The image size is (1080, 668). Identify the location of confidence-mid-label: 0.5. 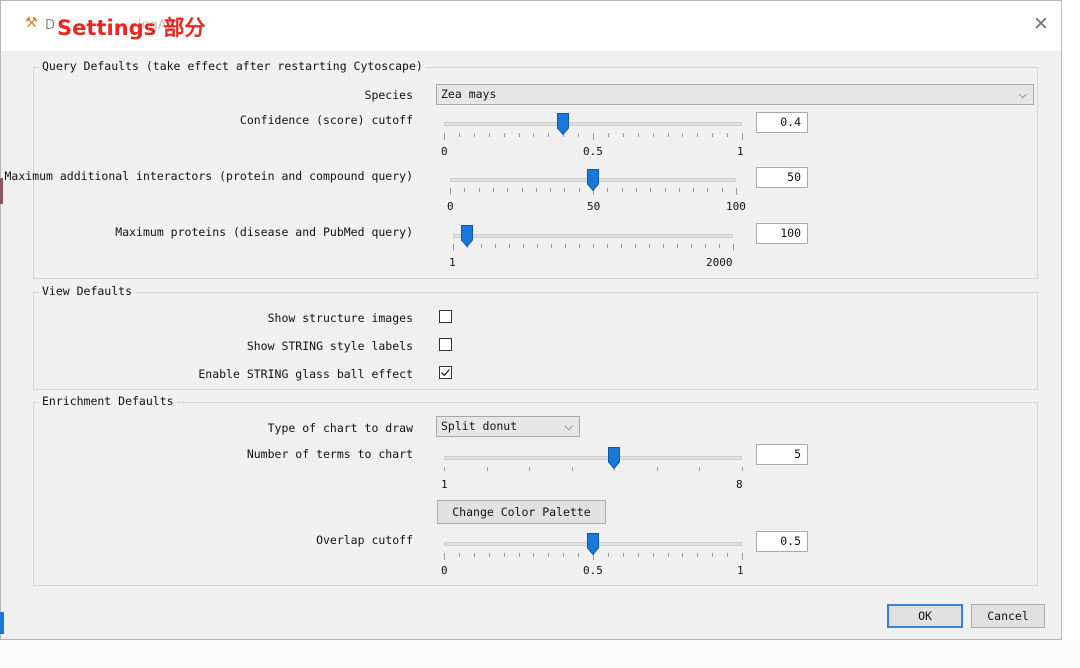
(593, 151).